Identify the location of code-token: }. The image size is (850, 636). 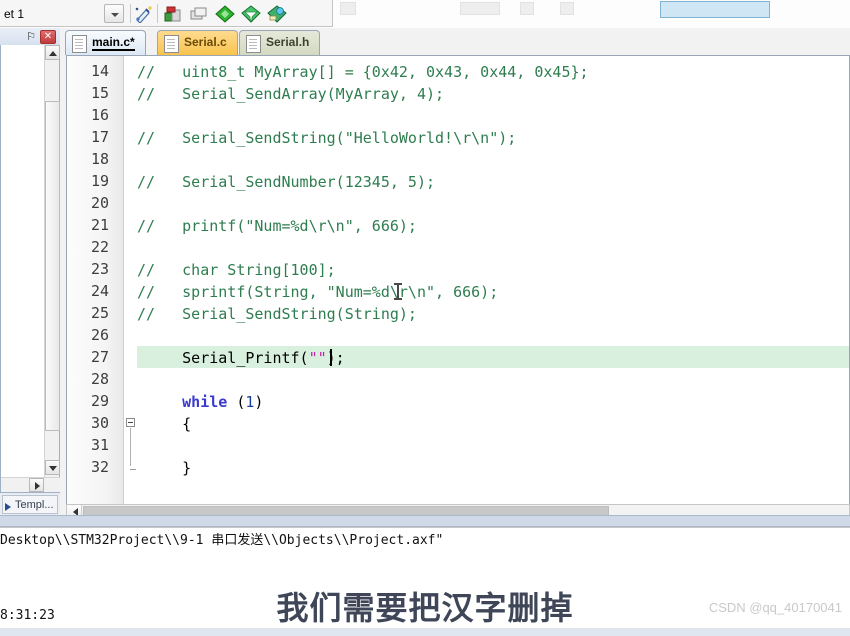
(164, 468).